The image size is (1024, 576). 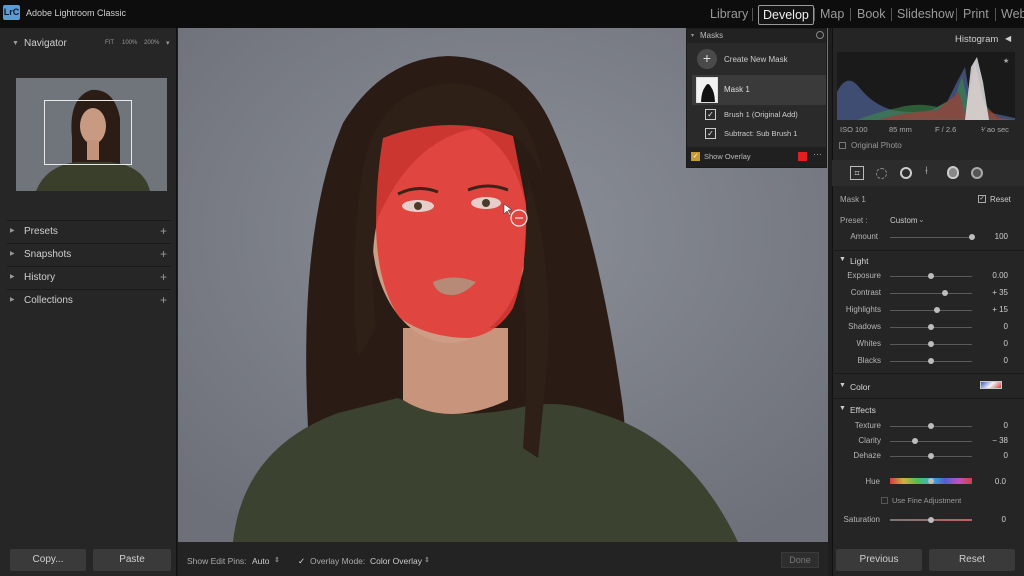 I want to click on histogram-chart, so click(x=926, y=86).